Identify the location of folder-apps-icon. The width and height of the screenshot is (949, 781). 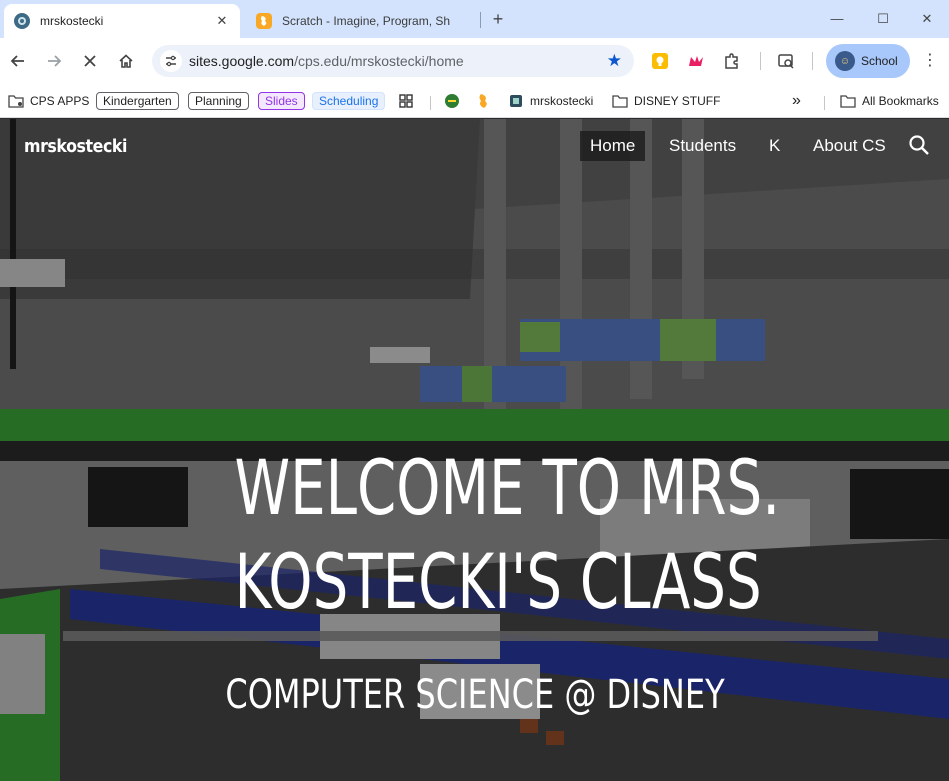
(16, 101).